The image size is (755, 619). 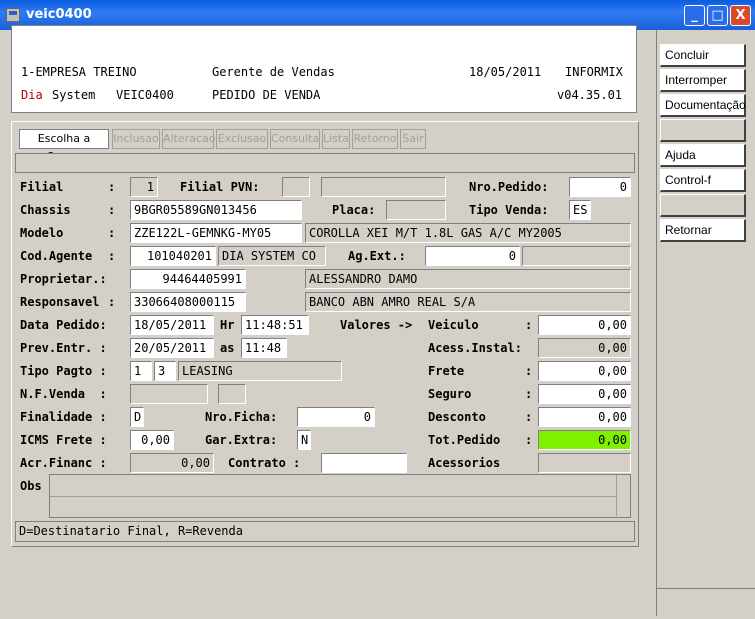 What do you see at coordinates (333, 496) in the screenshot?
I see `obs-divider` at bounding box center [333, 496].